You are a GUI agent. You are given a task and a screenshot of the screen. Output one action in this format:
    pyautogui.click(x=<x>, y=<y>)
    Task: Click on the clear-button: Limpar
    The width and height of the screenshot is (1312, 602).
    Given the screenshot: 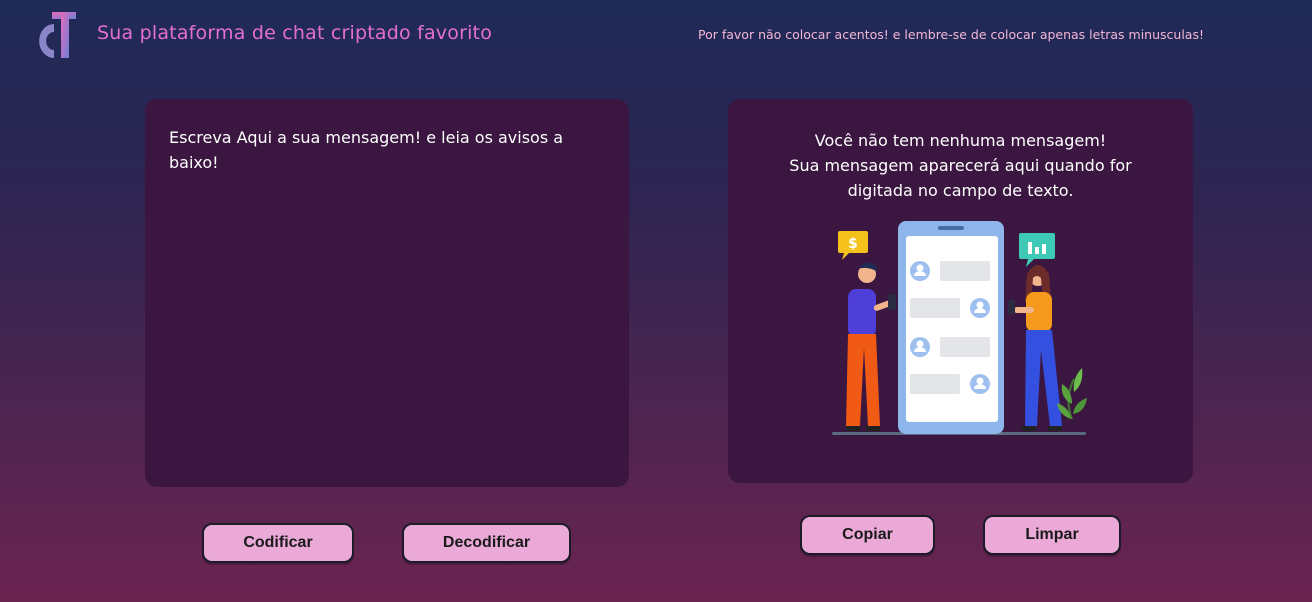 What is the action you would take?
    pyautogui.click(x=1052, y=535)
    